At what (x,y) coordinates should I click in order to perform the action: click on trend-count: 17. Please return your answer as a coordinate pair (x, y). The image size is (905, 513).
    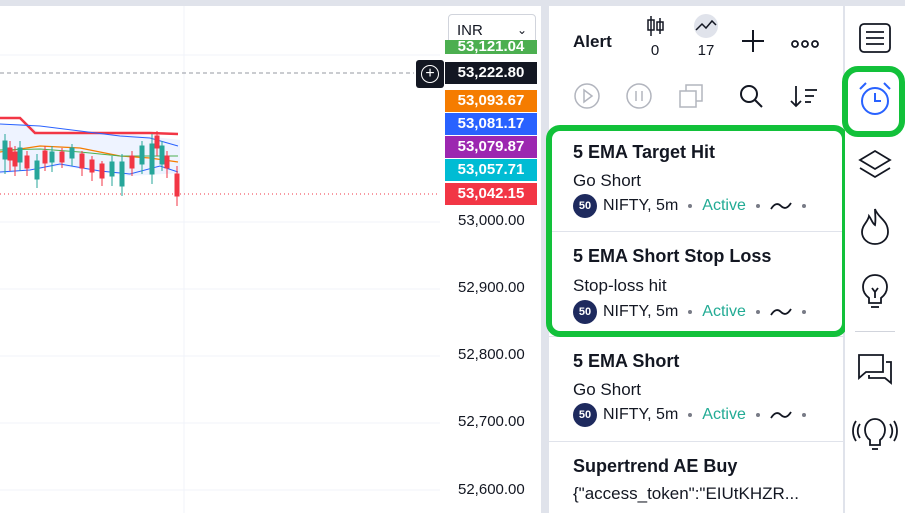
    Looking at the image, I should click on (706, 50).